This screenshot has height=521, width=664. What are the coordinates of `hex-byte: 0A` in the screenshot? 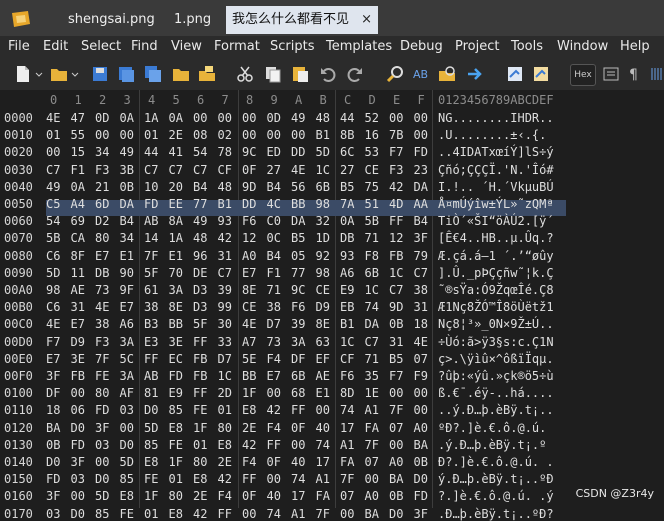 It's located at (78, 187).